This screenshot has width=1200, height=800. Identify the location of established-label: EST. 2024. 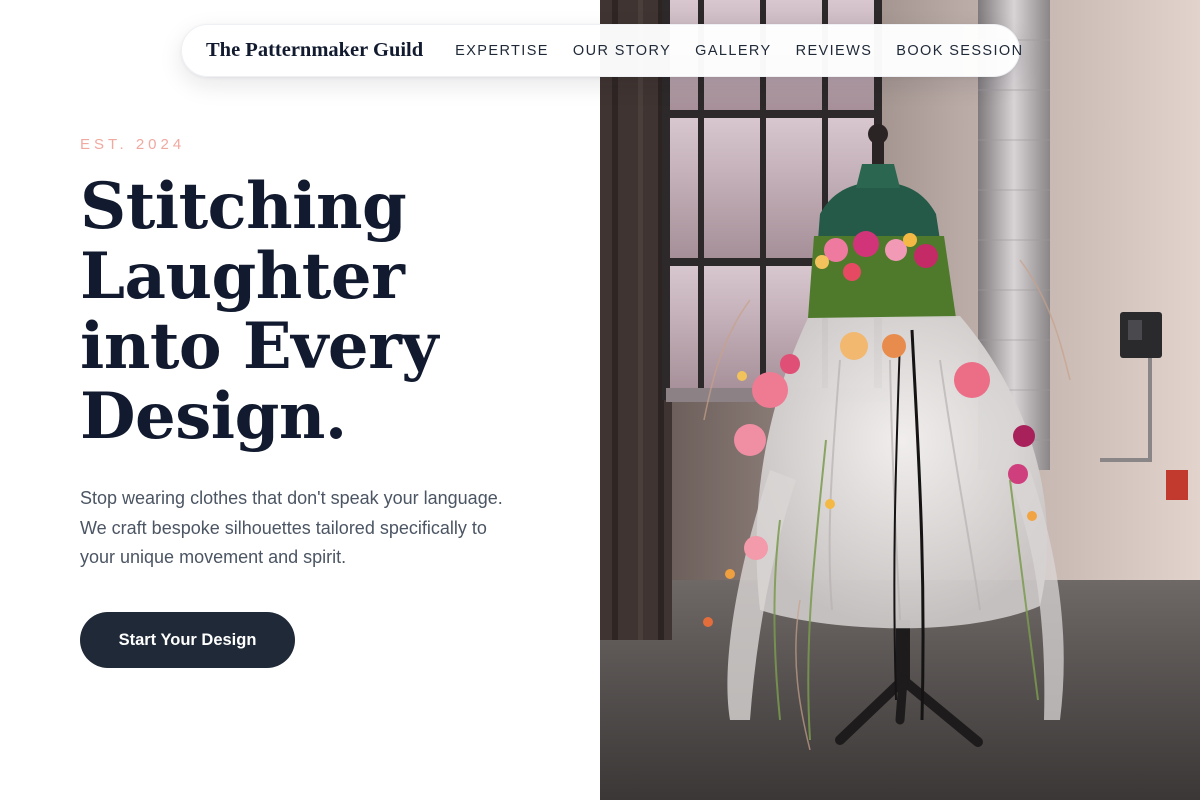
(133, 144).